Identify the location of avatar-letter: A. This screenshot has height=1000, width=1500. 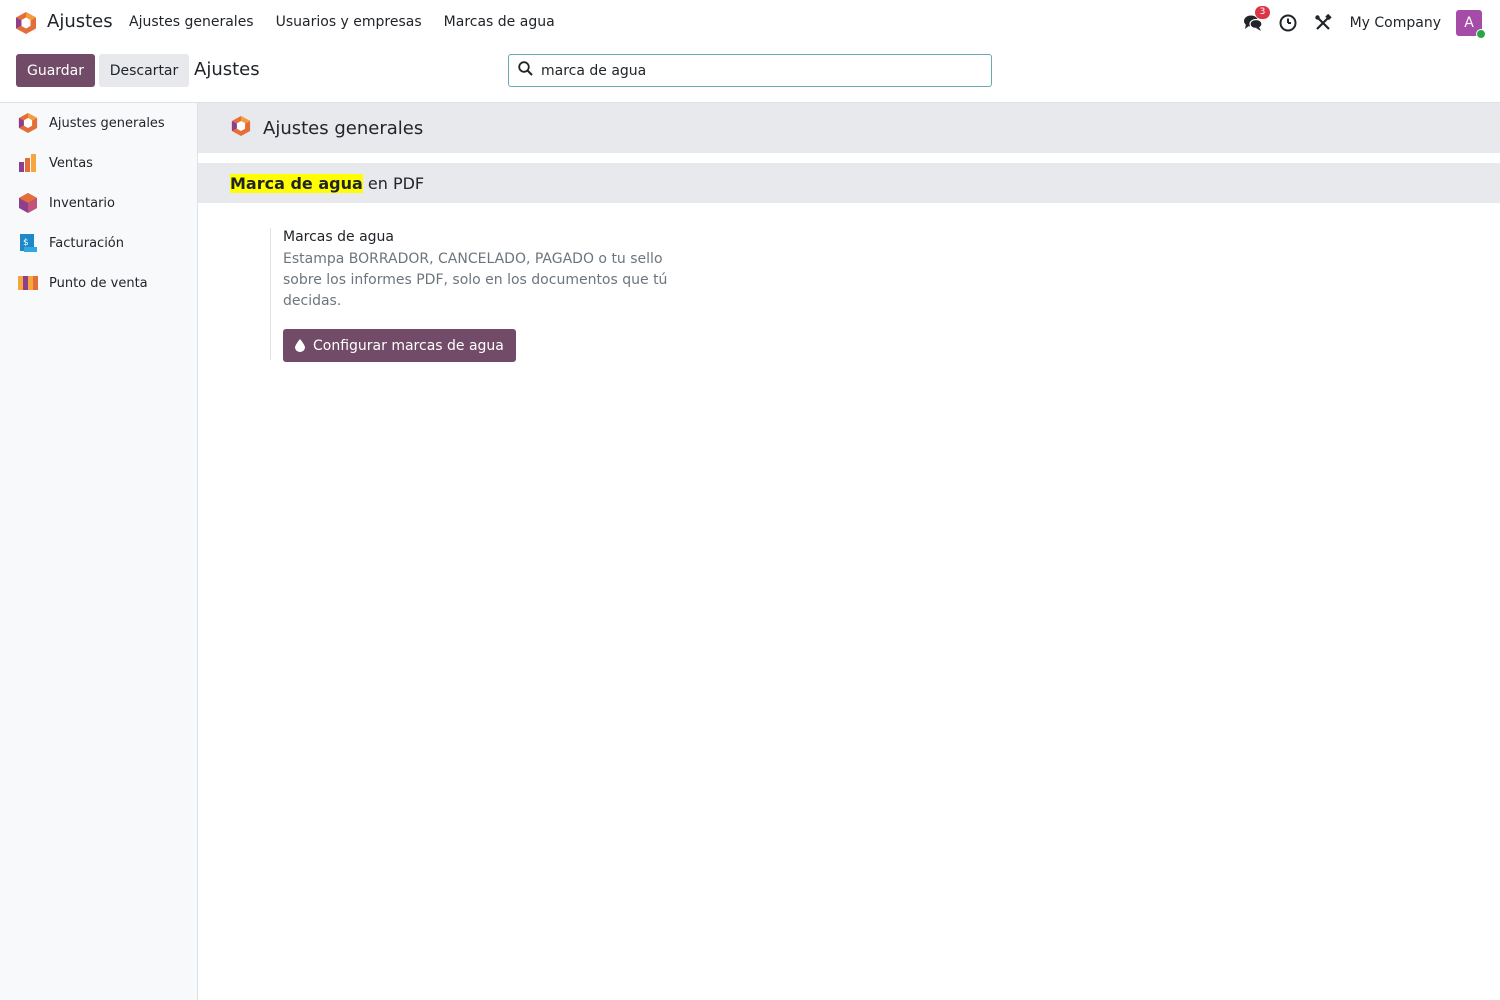
(1469, 23).